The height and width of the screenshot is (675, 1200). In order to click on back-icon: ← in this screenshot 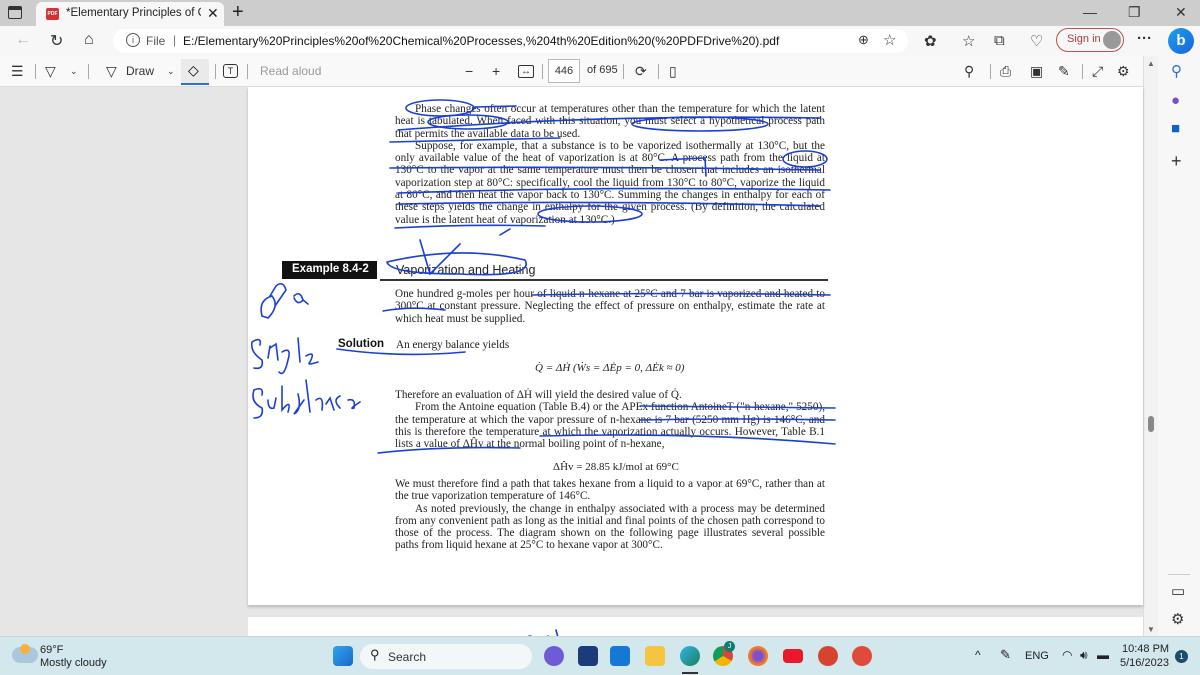, I will do `click(23, 40)`.